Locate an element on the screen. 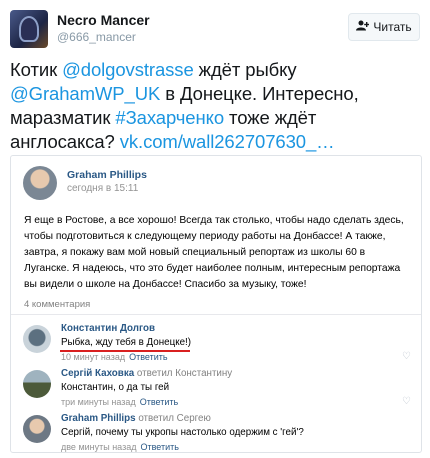 This screenshot has width=430, height=458. tweet-header: Necro Mancer @666_mancer Читать is located at coordinates (215, 30).